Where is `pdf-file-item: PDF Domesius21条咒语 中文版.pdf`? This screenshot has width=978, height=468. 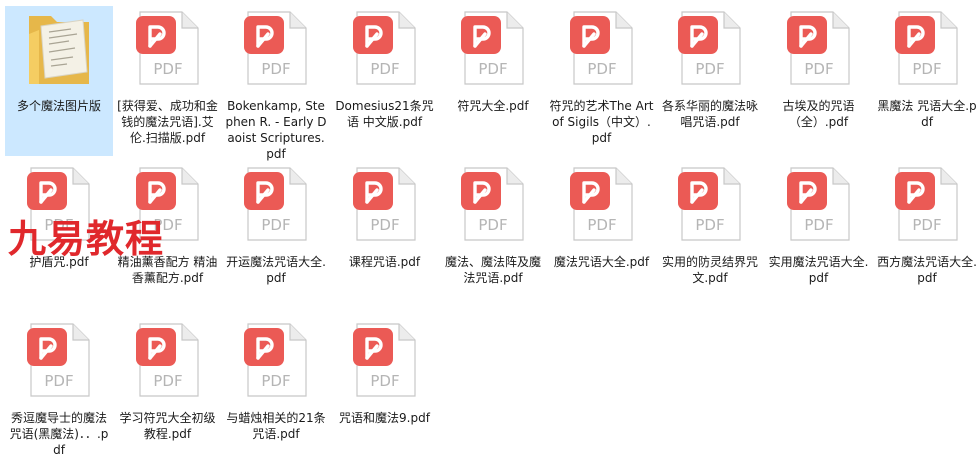
pdf-file-item: PDF Domesius21条咒语 中文版.pdf is located at coordinates (385, 81).